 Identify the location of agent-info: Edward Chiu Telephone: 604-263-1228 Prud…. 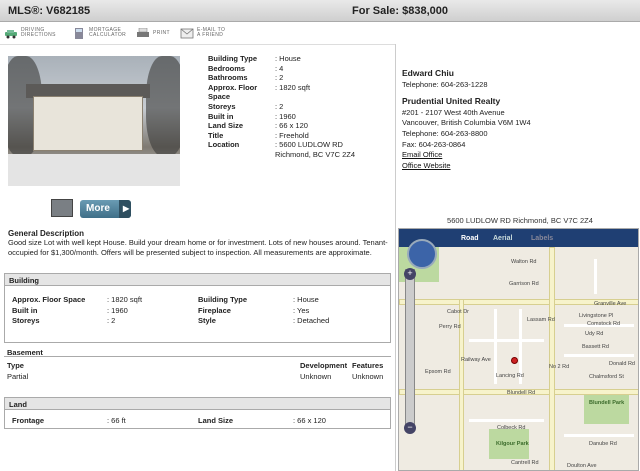
(517, 119).